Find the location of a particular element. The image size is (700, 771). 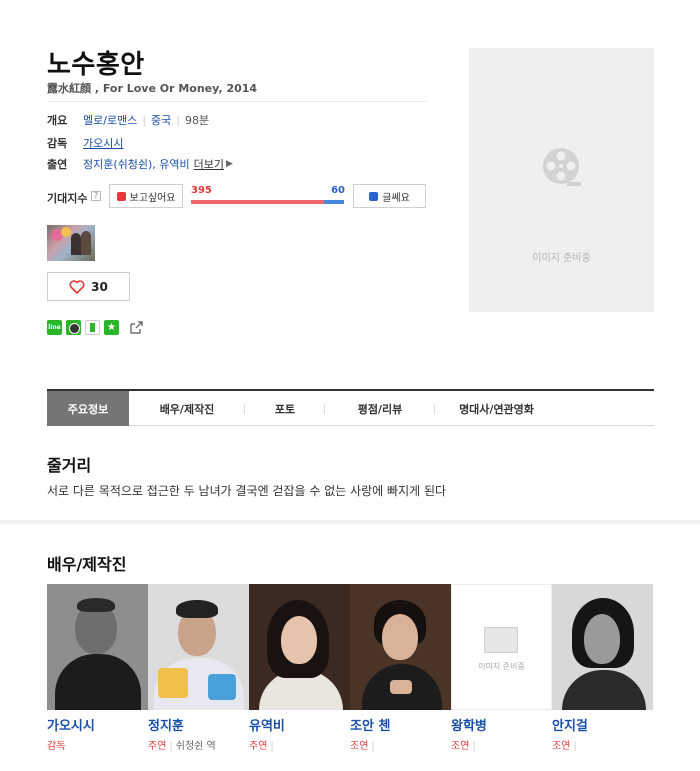

cast-role-line: 주연 | 쉬청쉰 역 is located at coordinates (182, 746).